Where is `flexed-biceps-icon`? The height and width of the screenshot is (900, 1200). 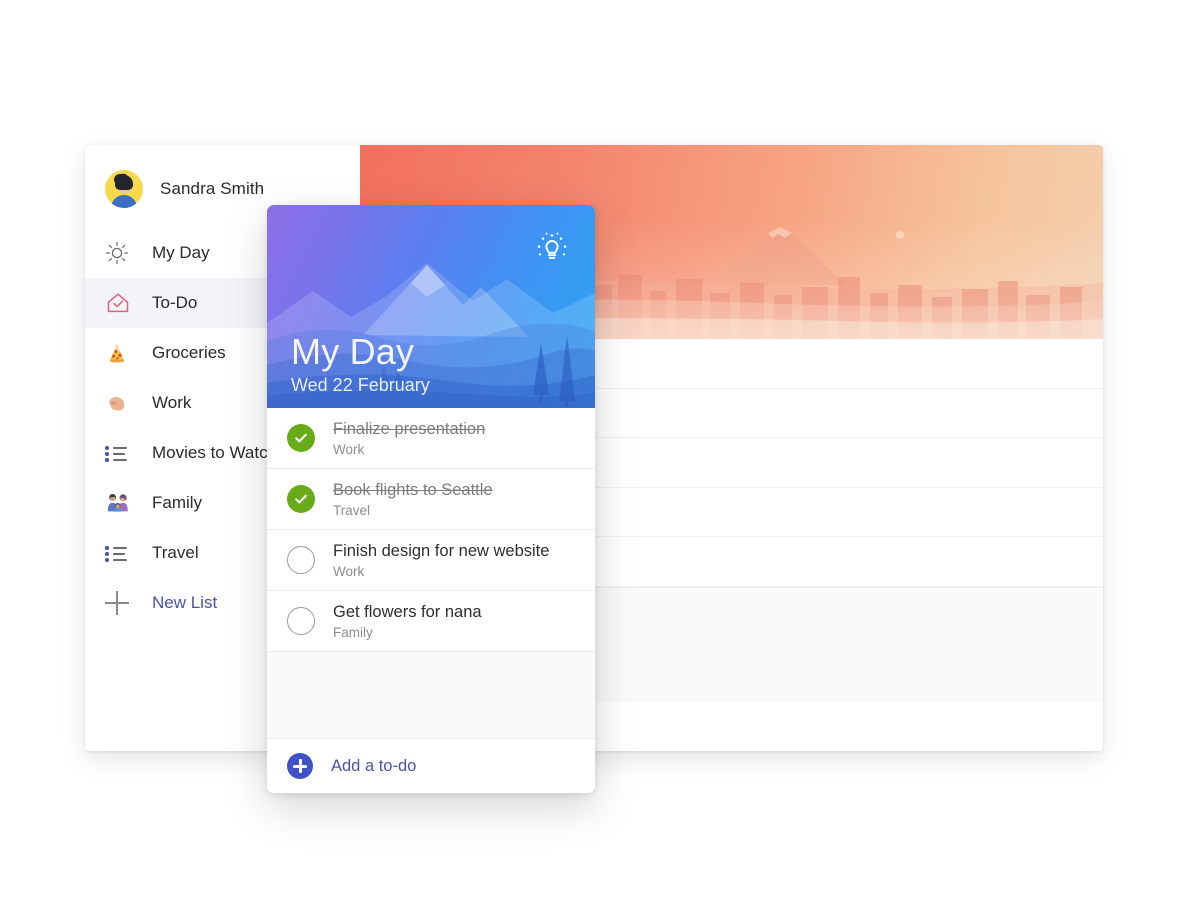 flexed-biceps-icon is located at coordinates (122, 403).